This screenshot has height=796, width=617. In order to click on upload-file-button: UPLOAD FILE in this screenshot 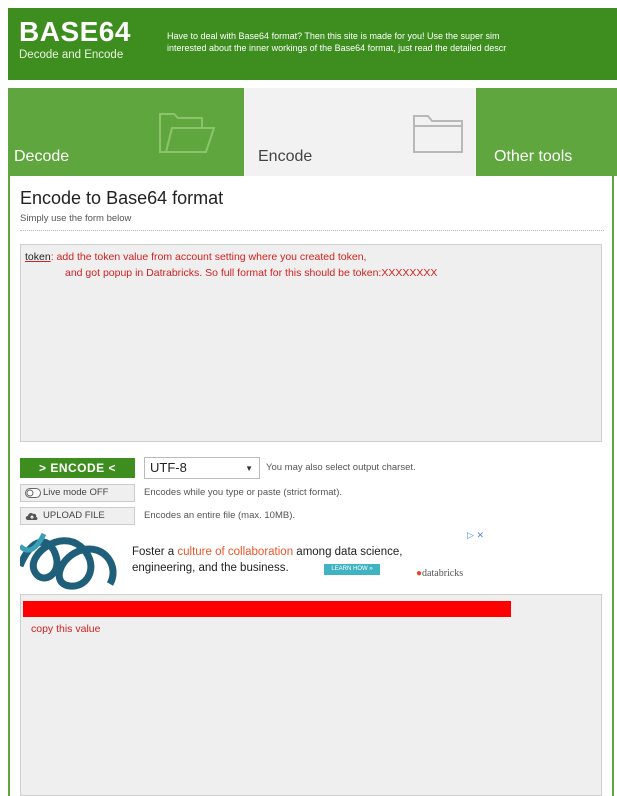, I will do `click(77, 516)`.